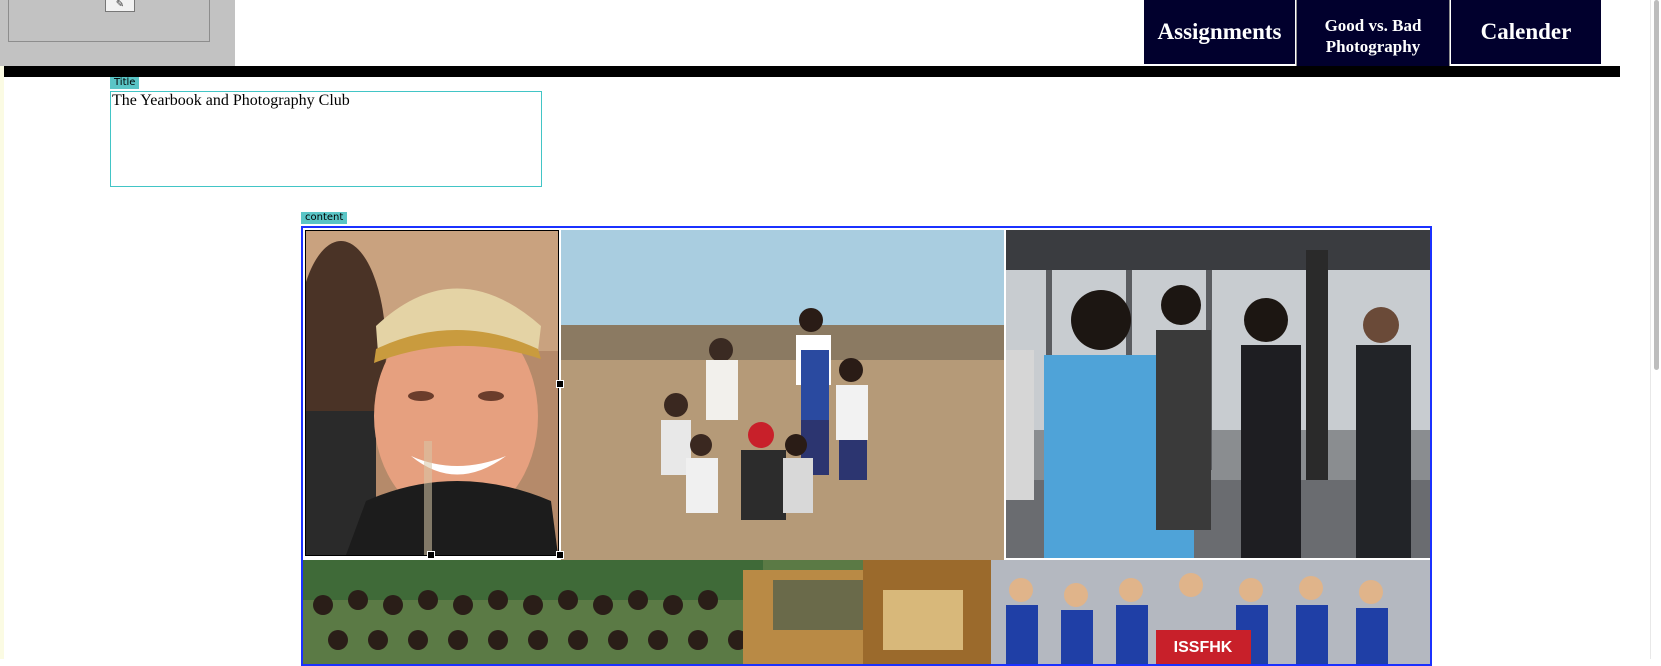 Image resolution: width=1661 pixels, height=666 pixels. What do you see at coordinates (231, 100) in the screenshot?
I see `page-title: The Yearbook and Photography Club` at bounding box center [231, 100].